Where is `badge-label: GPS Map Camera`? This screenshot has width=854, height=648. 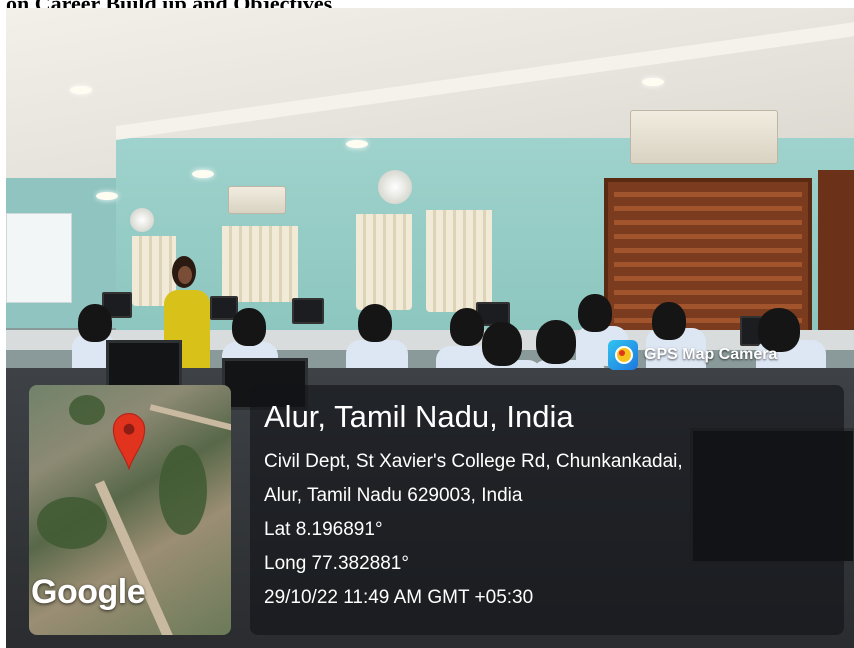
badge-label: GPS Map Camera is located at coordinates (711, 354).